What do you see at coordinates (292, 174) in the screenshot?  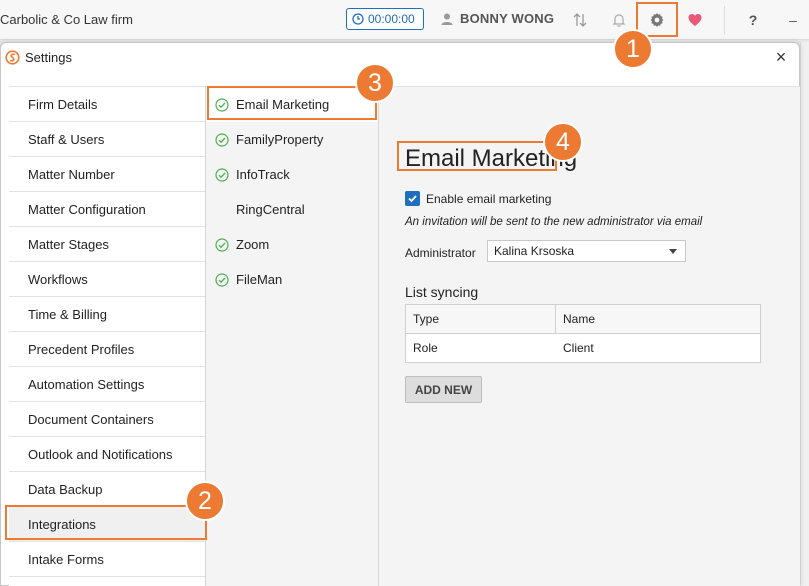 I see `integration-infotrack: InfoTrack` at bounding box center [292, 174].